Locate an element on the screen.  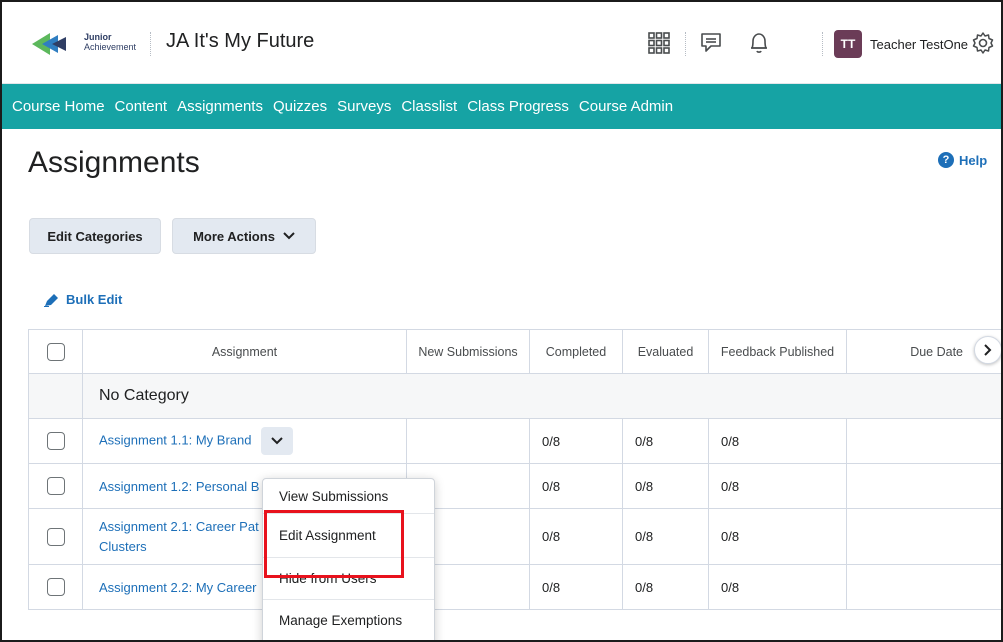
assignment-name-cell: Assignment 1.1: My Brand is located at coordinates (244, 441).